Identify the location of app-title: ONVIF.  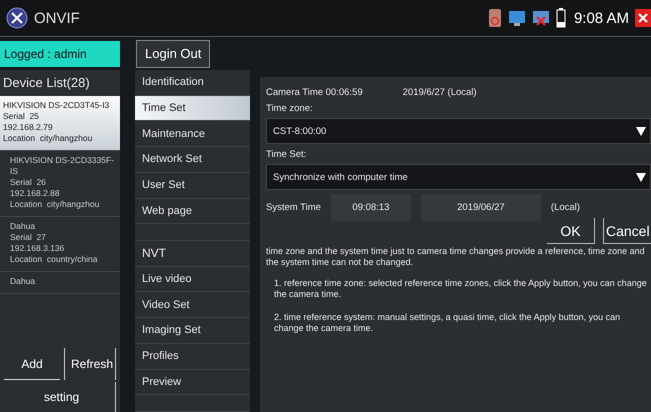
(57, 18).